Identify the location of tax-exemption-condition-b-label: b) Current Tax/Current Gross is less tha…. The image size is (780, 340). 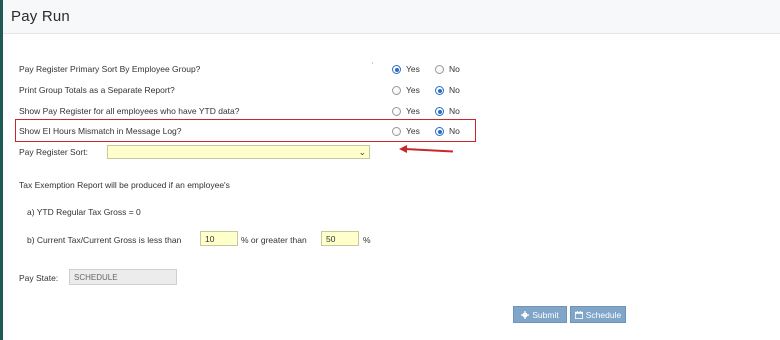
(104, 240).